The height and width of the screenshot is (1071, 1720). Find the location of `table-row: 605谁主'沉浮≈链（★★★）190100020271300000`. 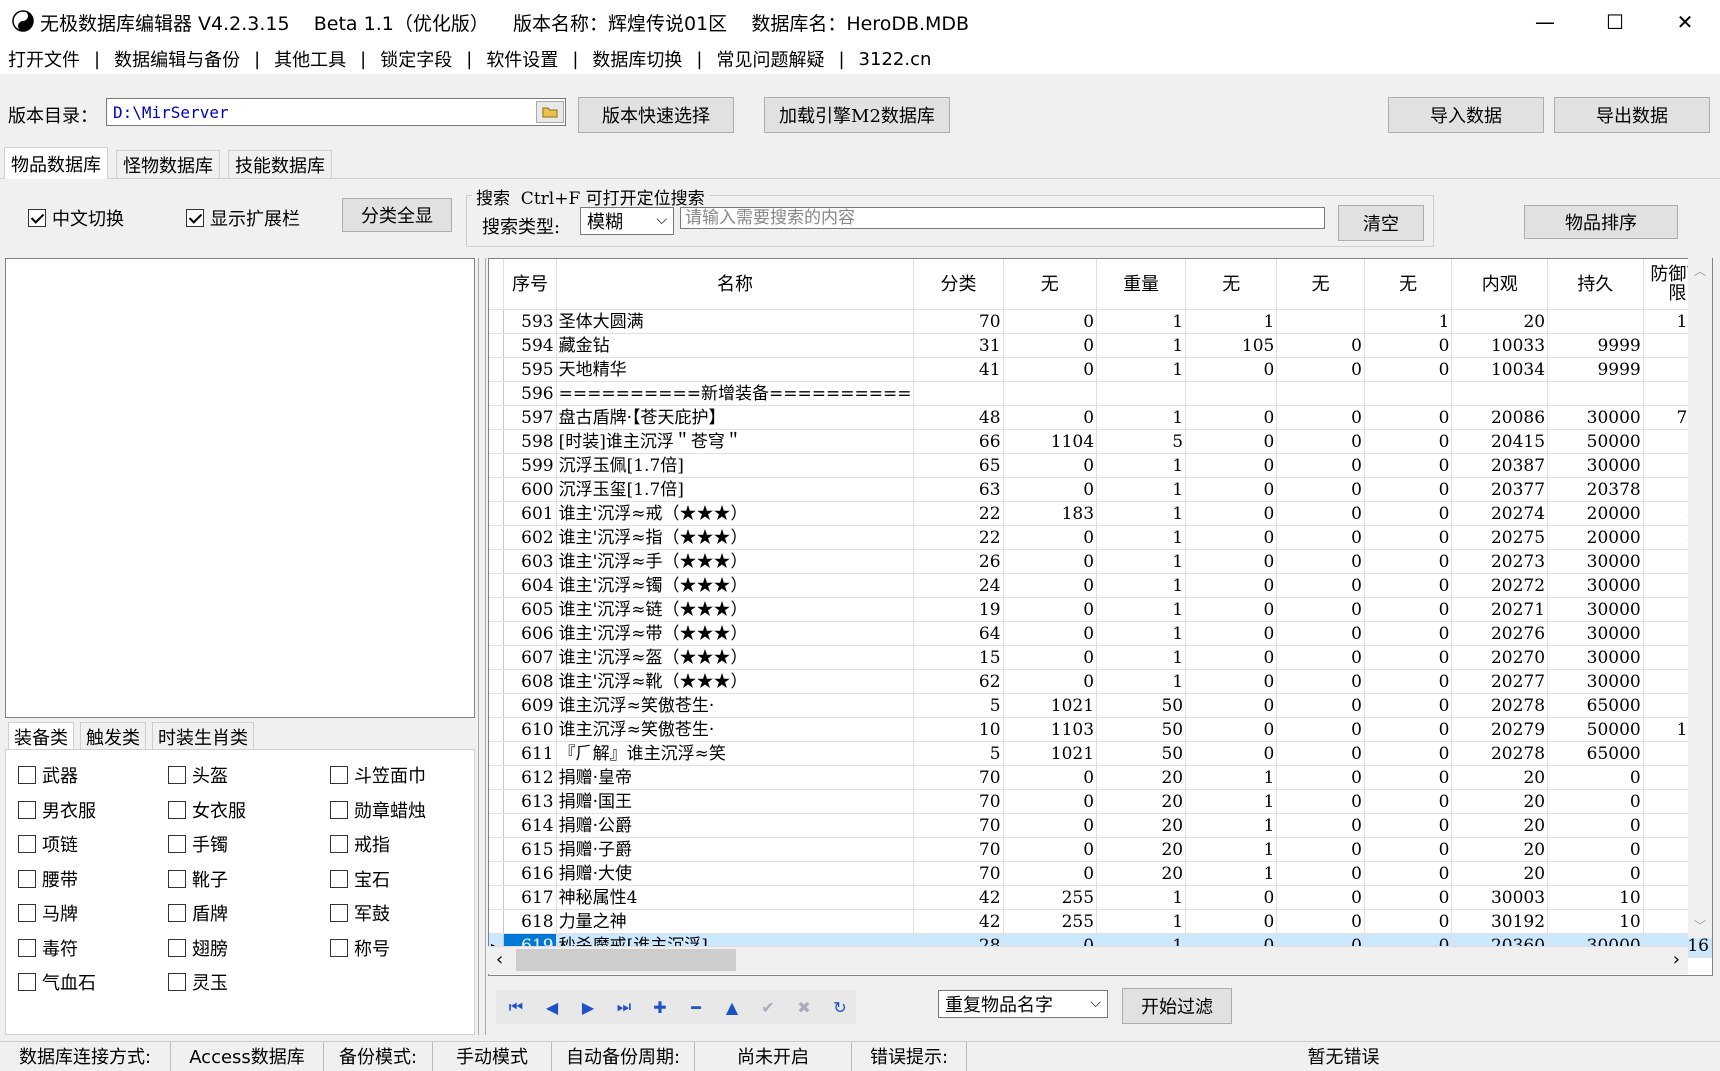

table-row: 605谁主'沉浮≈链（★★★）190100020271300000 is located at coordinates (1100, 609).